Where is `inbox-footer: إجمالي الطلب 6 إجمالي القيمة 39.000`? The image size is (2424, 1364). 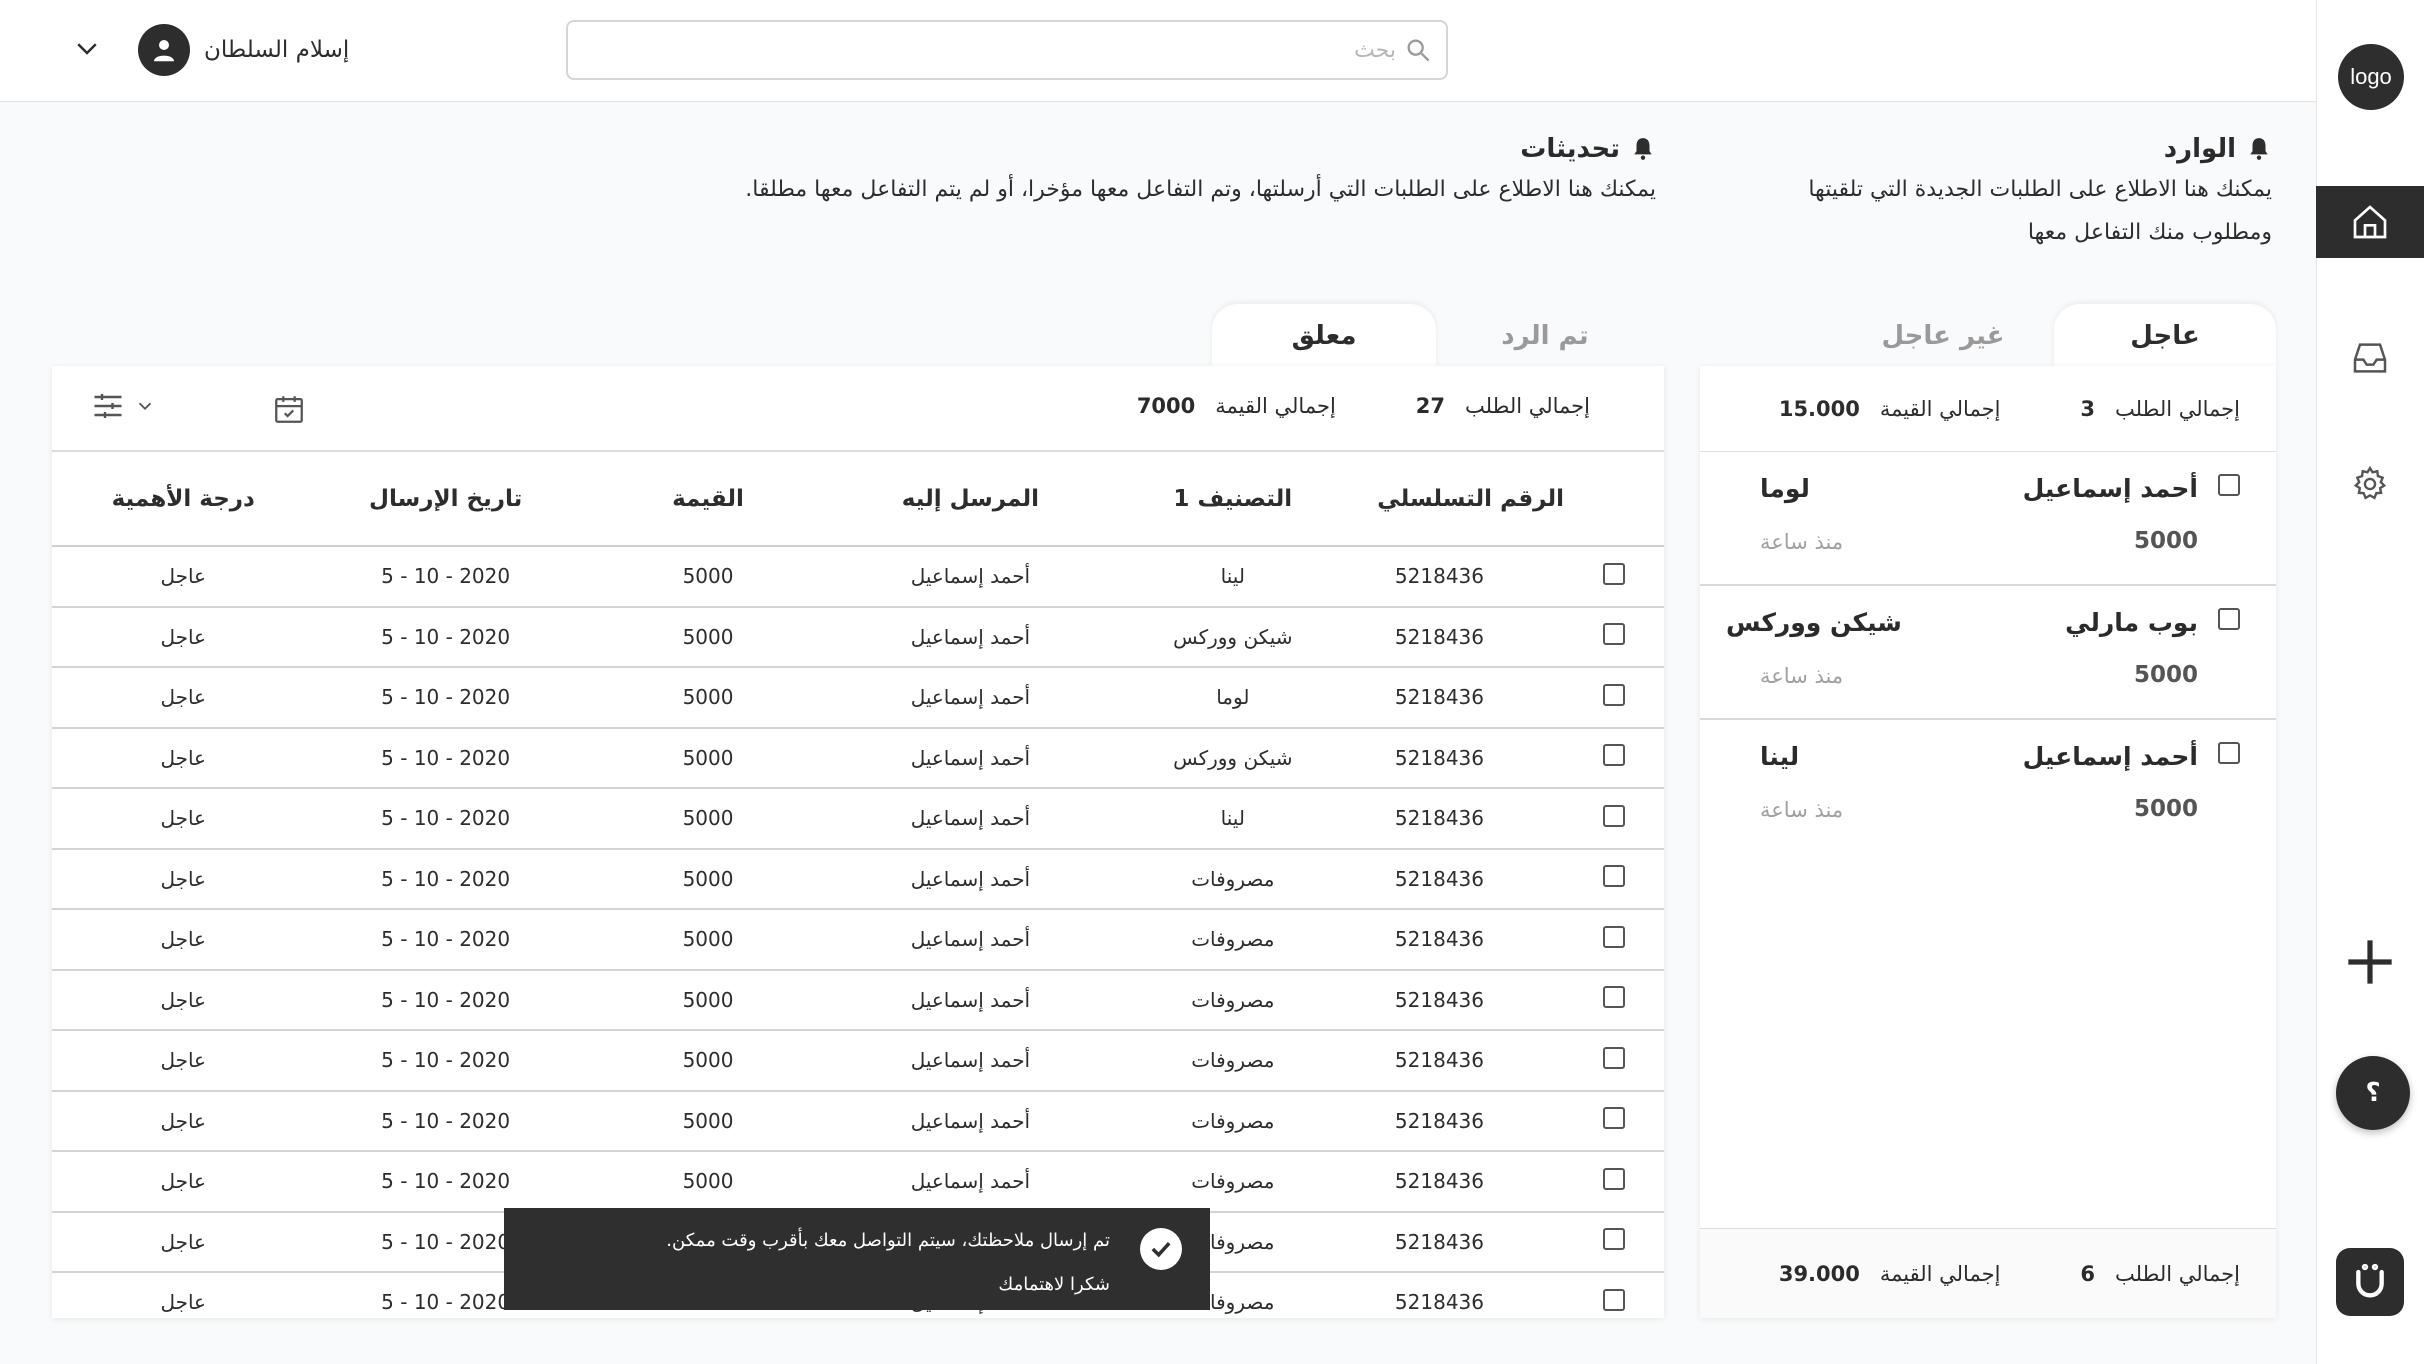
inbox-footer: إجمالي الطلب 6 إجمالي القيمة 39.000 is located at coordinates (1988, 1273).